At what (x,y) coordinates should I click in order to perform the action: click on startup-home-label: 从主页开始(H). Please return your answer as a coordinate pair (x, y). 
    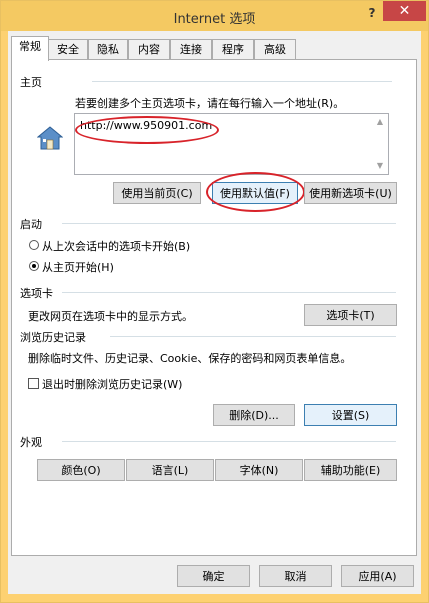
    Looking at the image, I should click on (78, 267).